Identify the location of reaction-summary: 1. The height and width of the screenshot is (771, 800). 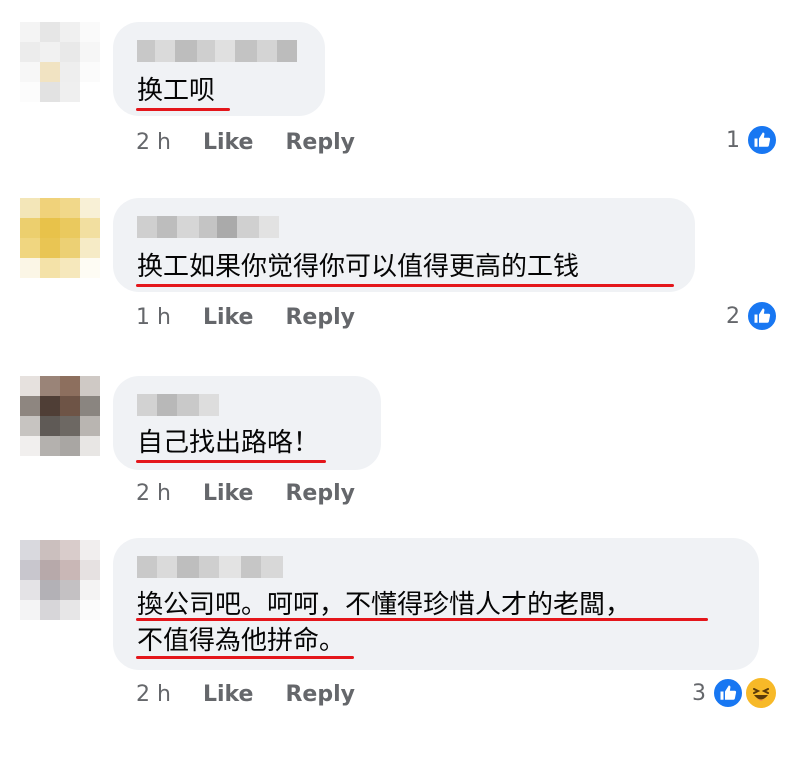
(752, 140).